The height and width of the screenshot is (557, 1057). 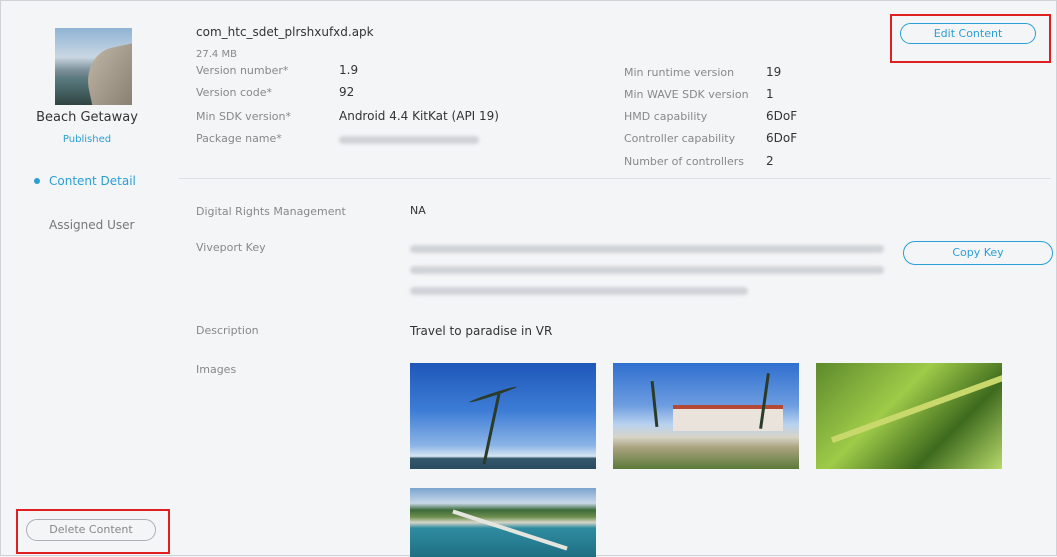 What do you see at coordinates (87, 117) in the screenshot?
I see `app-name: Beach Getaway` at bounding box center [87, 117].